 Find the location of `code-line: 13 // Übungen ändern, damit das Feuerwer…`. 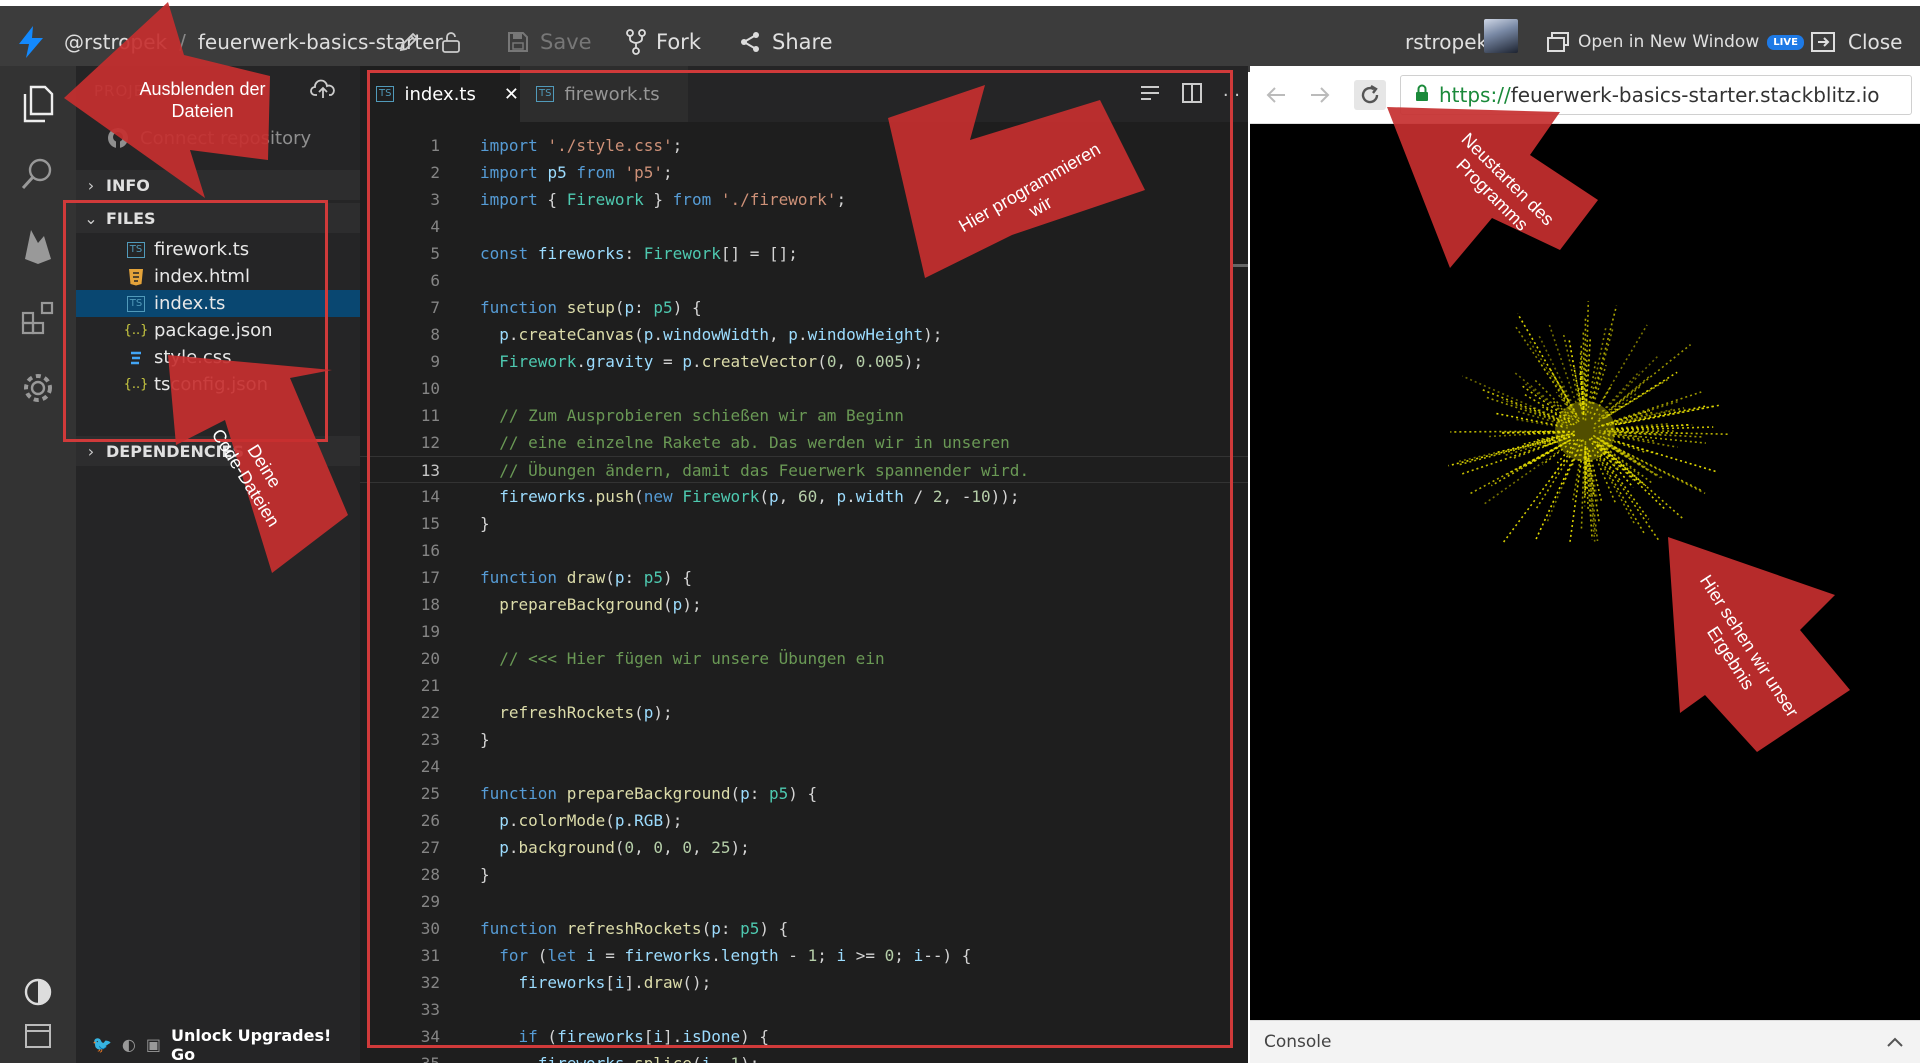

code-line: 13 // Übungen ändern, damit das Feuerwer… is located at coordinates (804, 469).